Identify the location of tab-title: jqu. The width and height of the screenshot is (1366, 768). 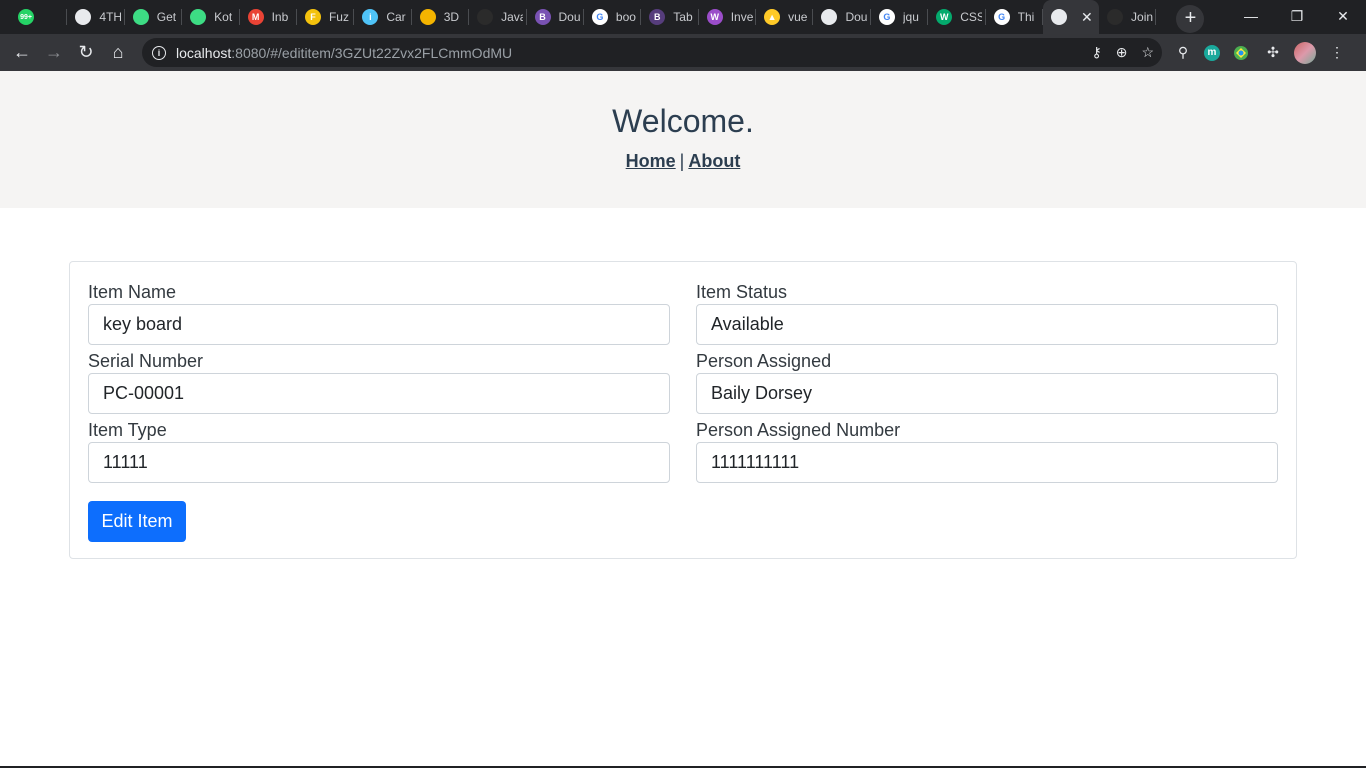
(910, 17).